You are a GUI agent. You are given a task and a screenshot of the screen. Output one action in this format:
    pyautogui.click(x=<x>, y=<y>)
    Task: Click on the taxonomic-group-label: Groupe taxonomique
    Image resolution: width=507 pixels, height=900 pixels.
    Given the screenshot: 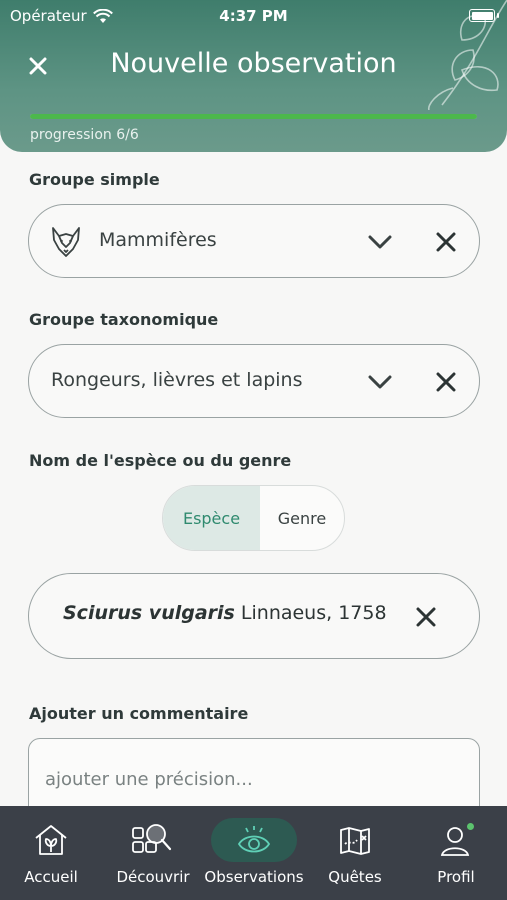 What is the action you would take?
    pyautogui.click(x=124, y=319)
    